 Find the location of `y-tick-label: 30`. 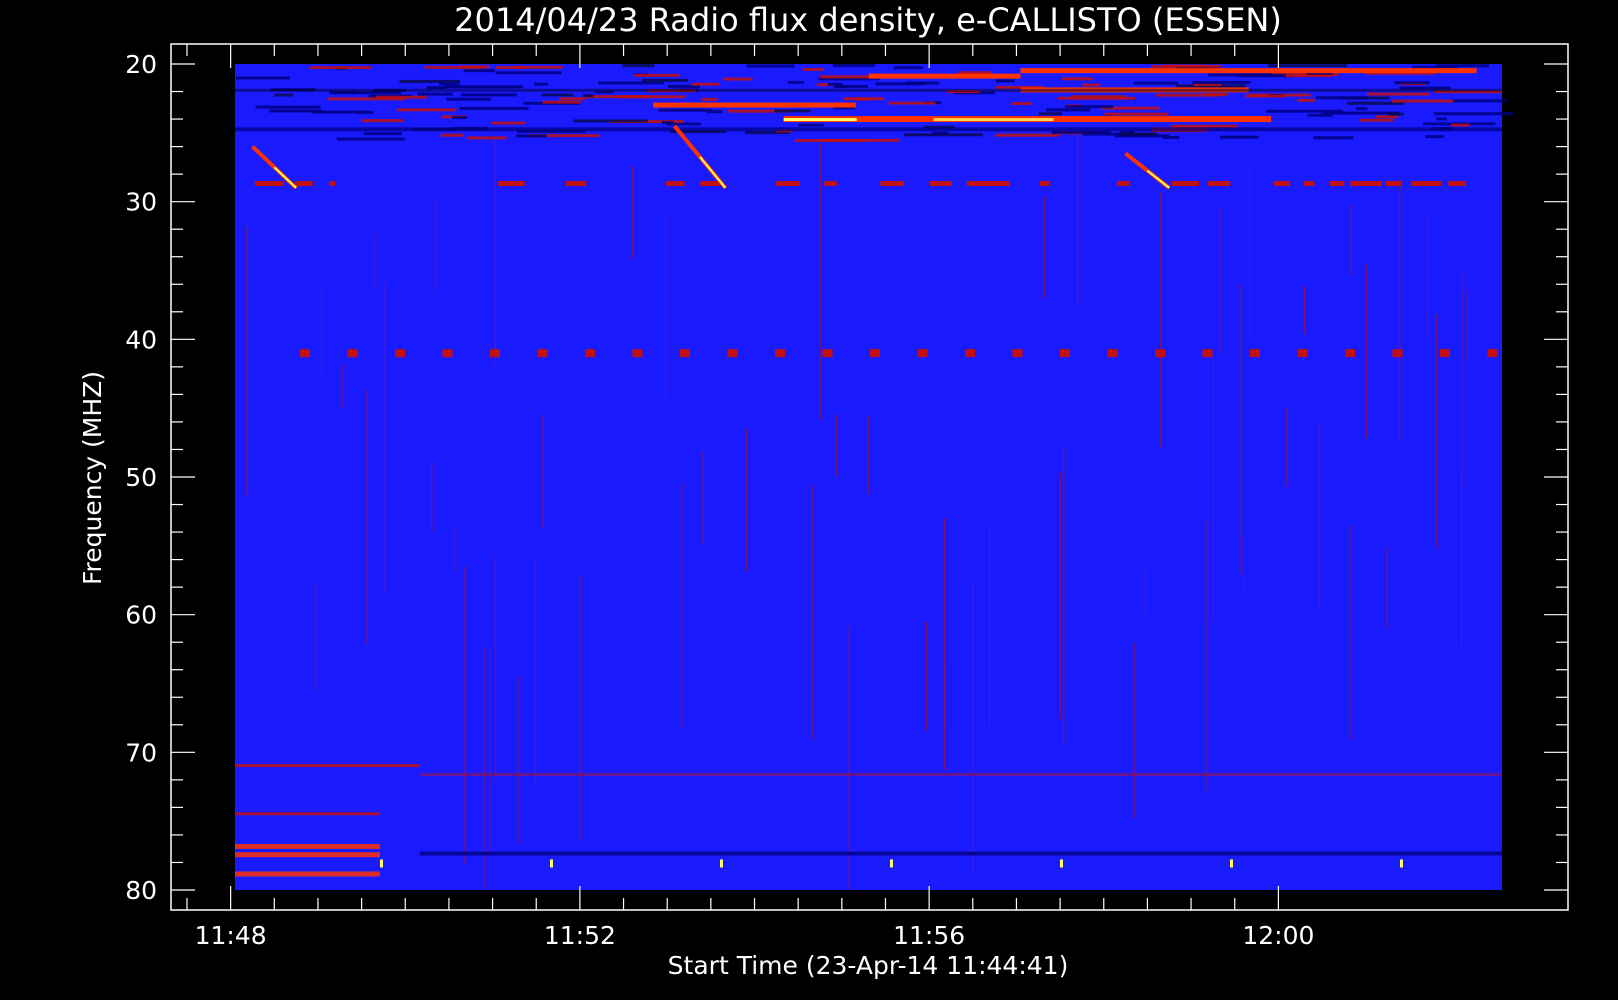

y-tick-label: 30 is located at coordinates (141, 202).